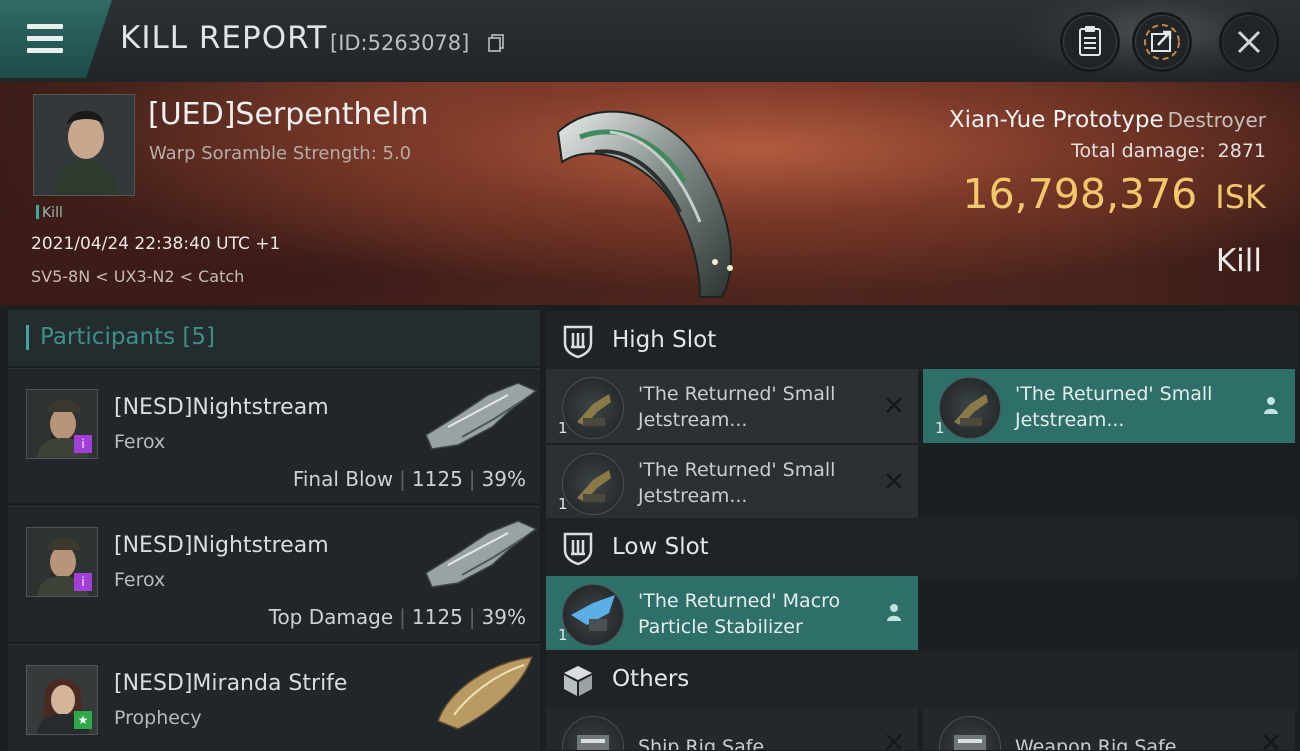 This screenshot has height=751, width=1300. Describe the element at coordinates (1241, 151) in the screenshot. I see `total-damage-value: 2871` at that location.